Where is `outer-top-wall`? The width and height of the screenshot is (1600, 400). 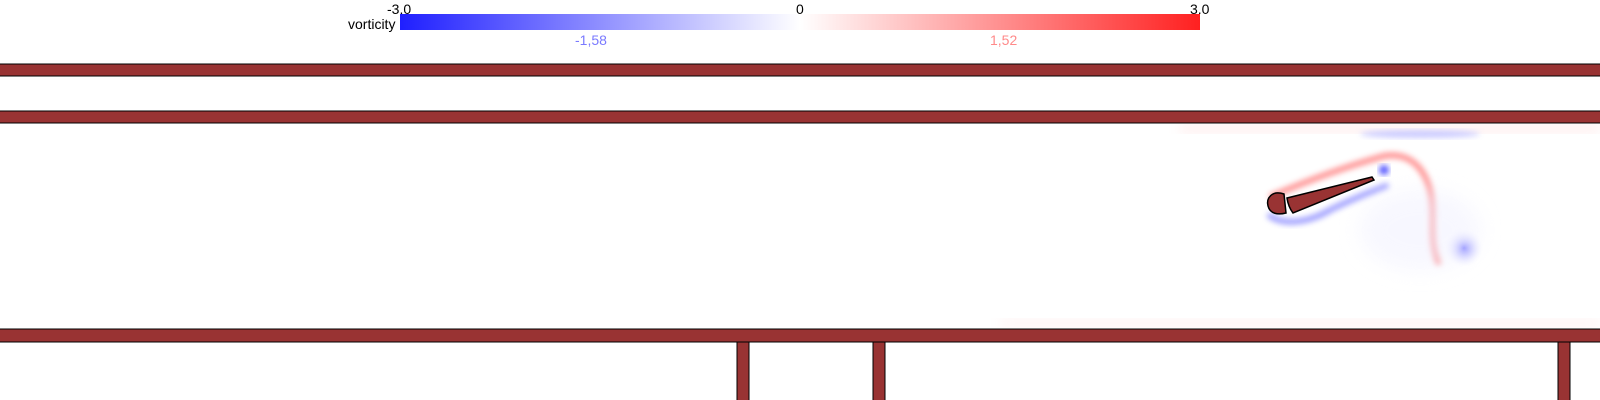 outer-top-wall is located at coordinates (800, 70).